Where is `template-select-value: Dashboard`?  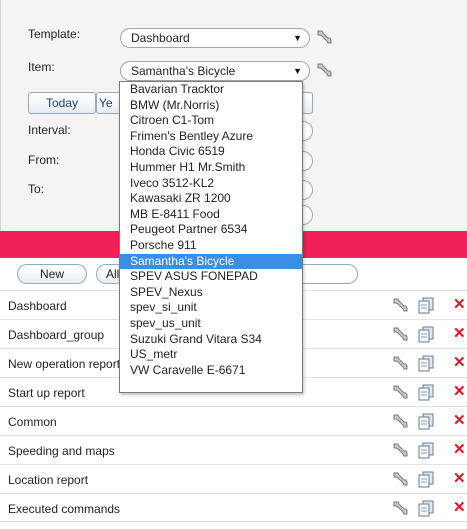
template-select-value: Dashboard is located at coordinates (160, 38).